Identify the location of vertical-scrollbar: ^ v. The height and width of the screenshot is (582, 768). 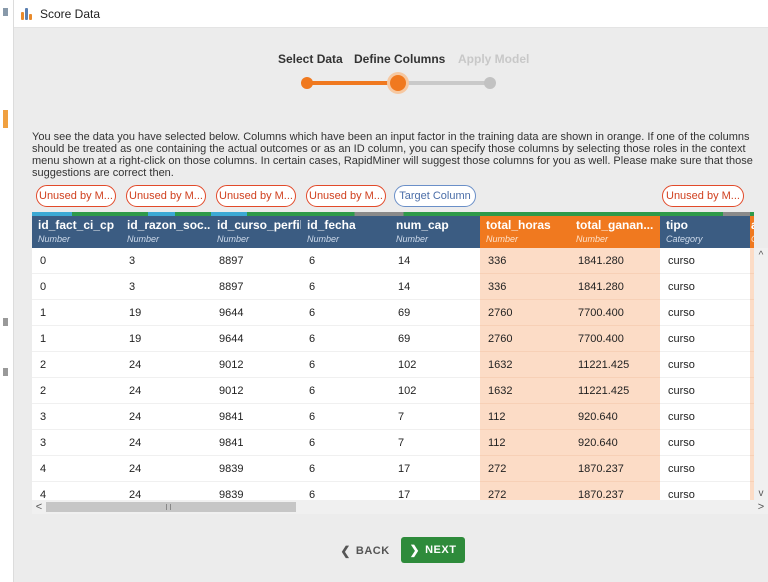
(761, 374).